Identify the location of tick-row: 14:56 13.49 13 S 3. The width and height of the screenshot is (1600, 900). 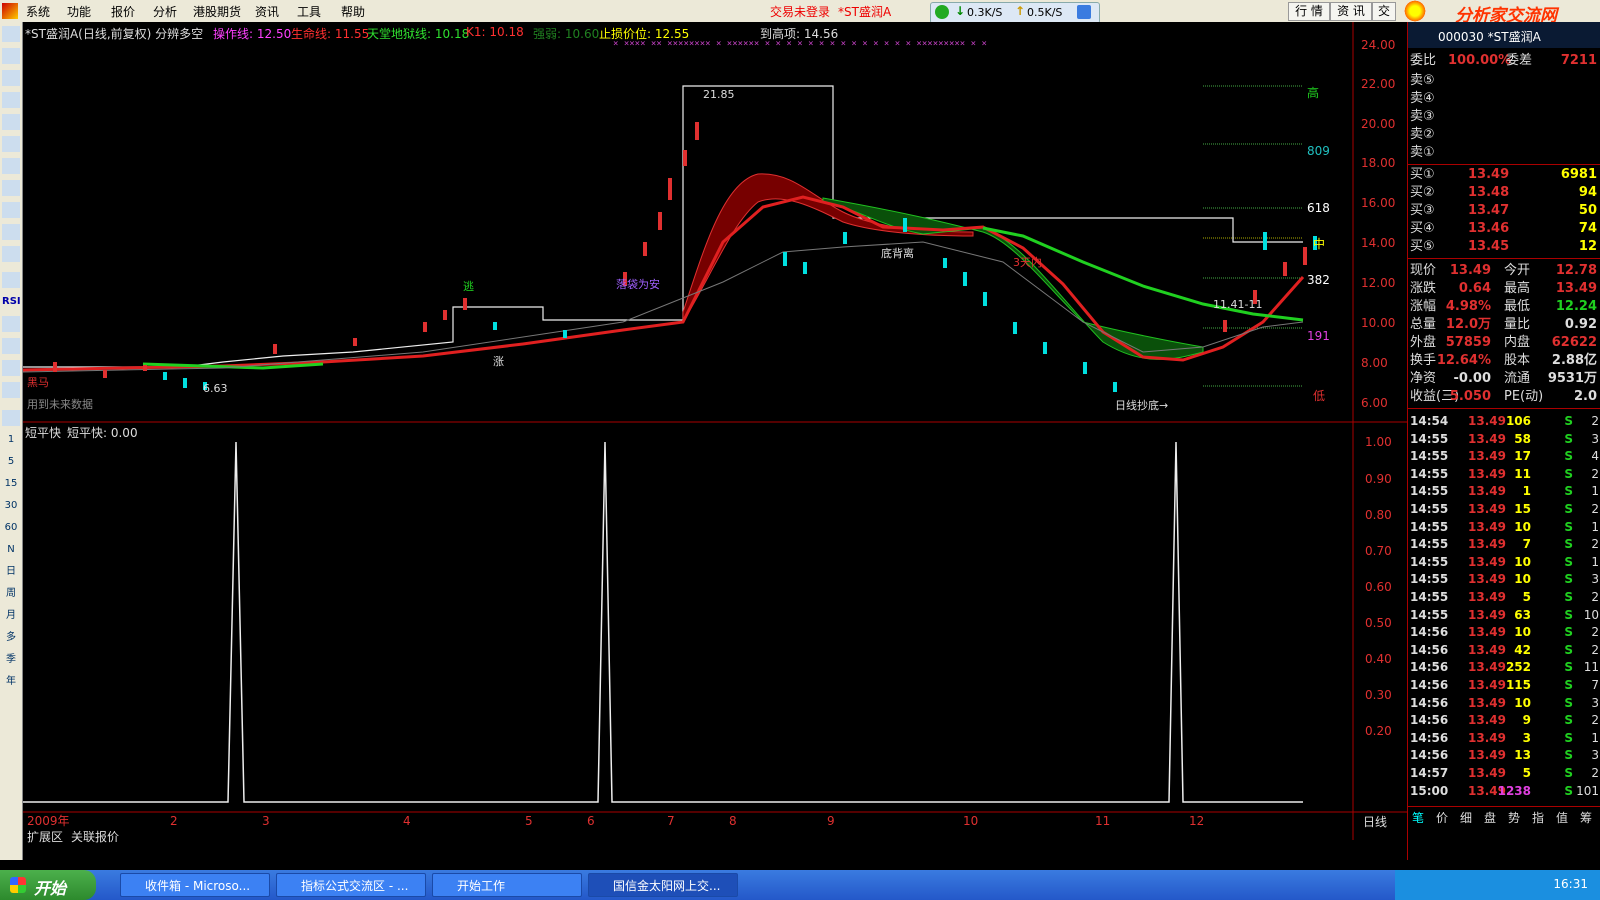
(1504, 755).